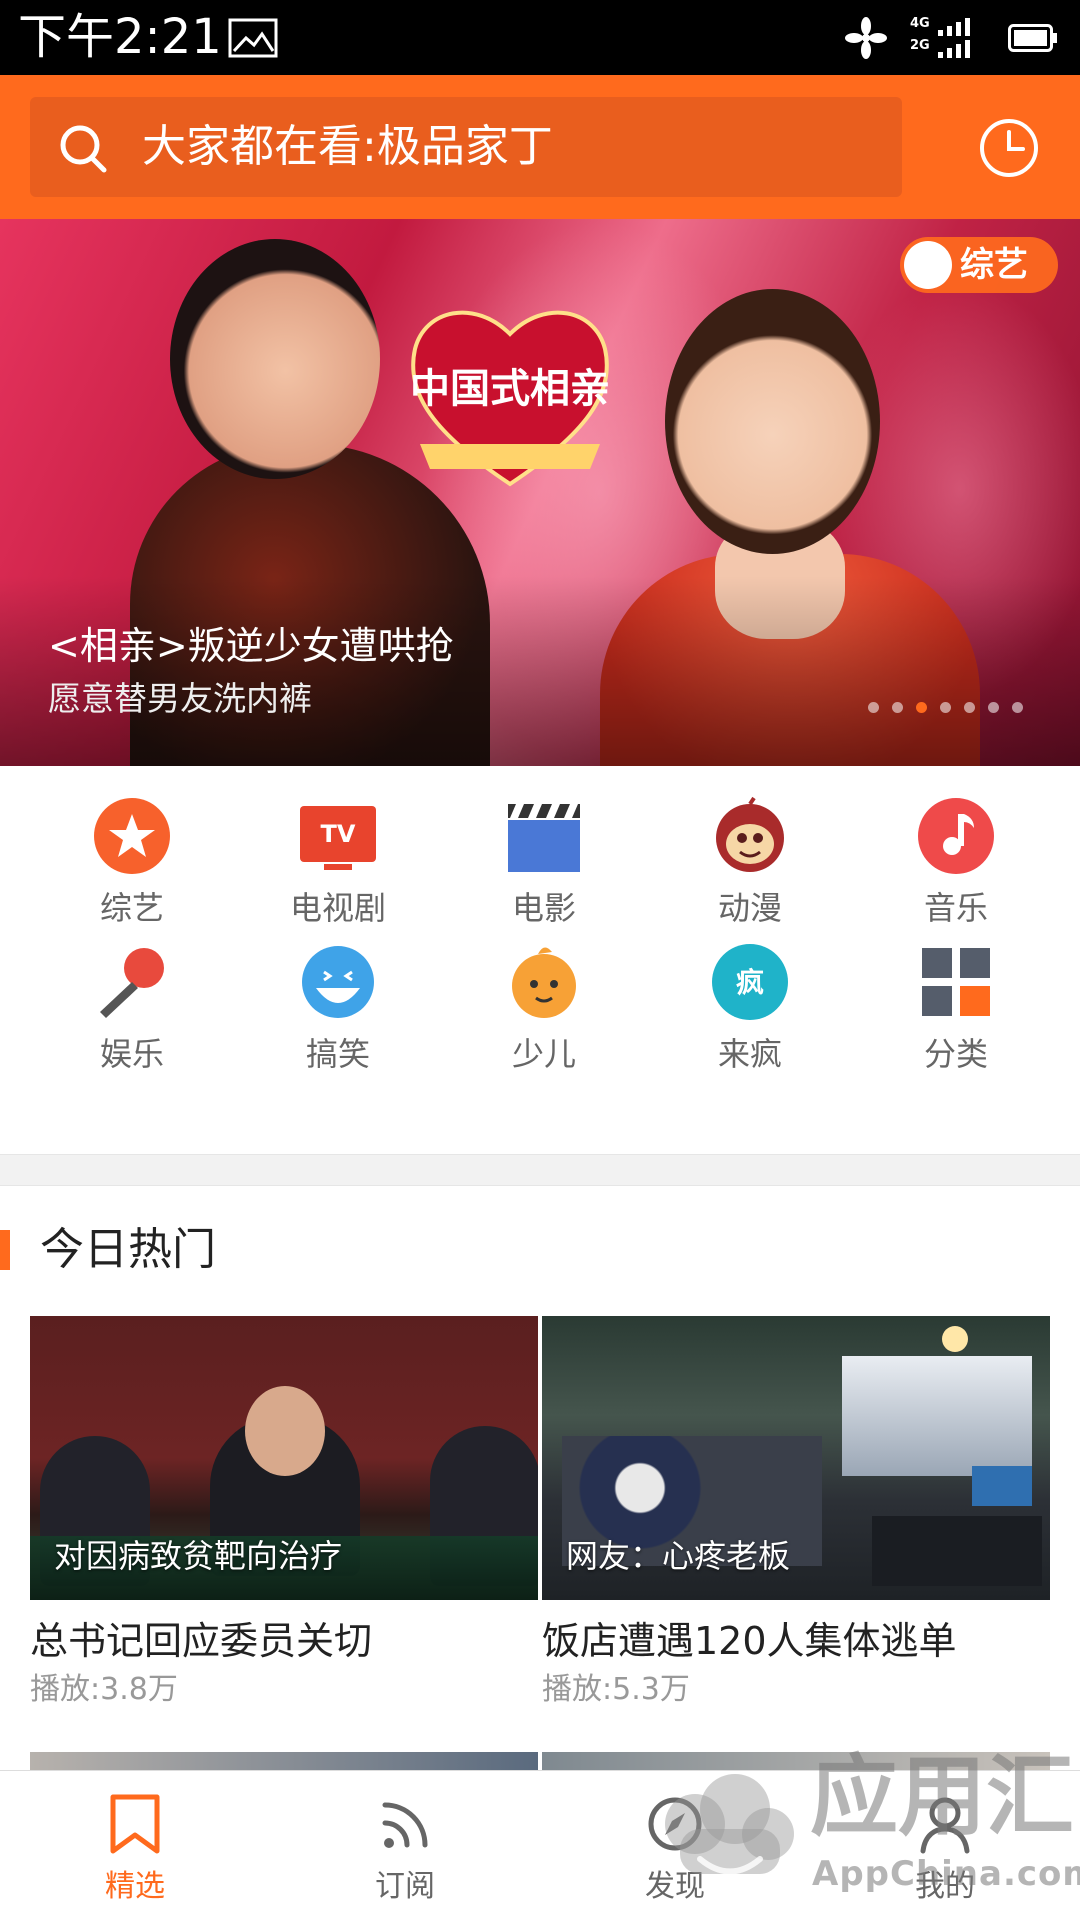 The width and height of the screenshot is (1080, 1920). I want to click on show-logo-text: 中国式相亲, so click(510, 389).